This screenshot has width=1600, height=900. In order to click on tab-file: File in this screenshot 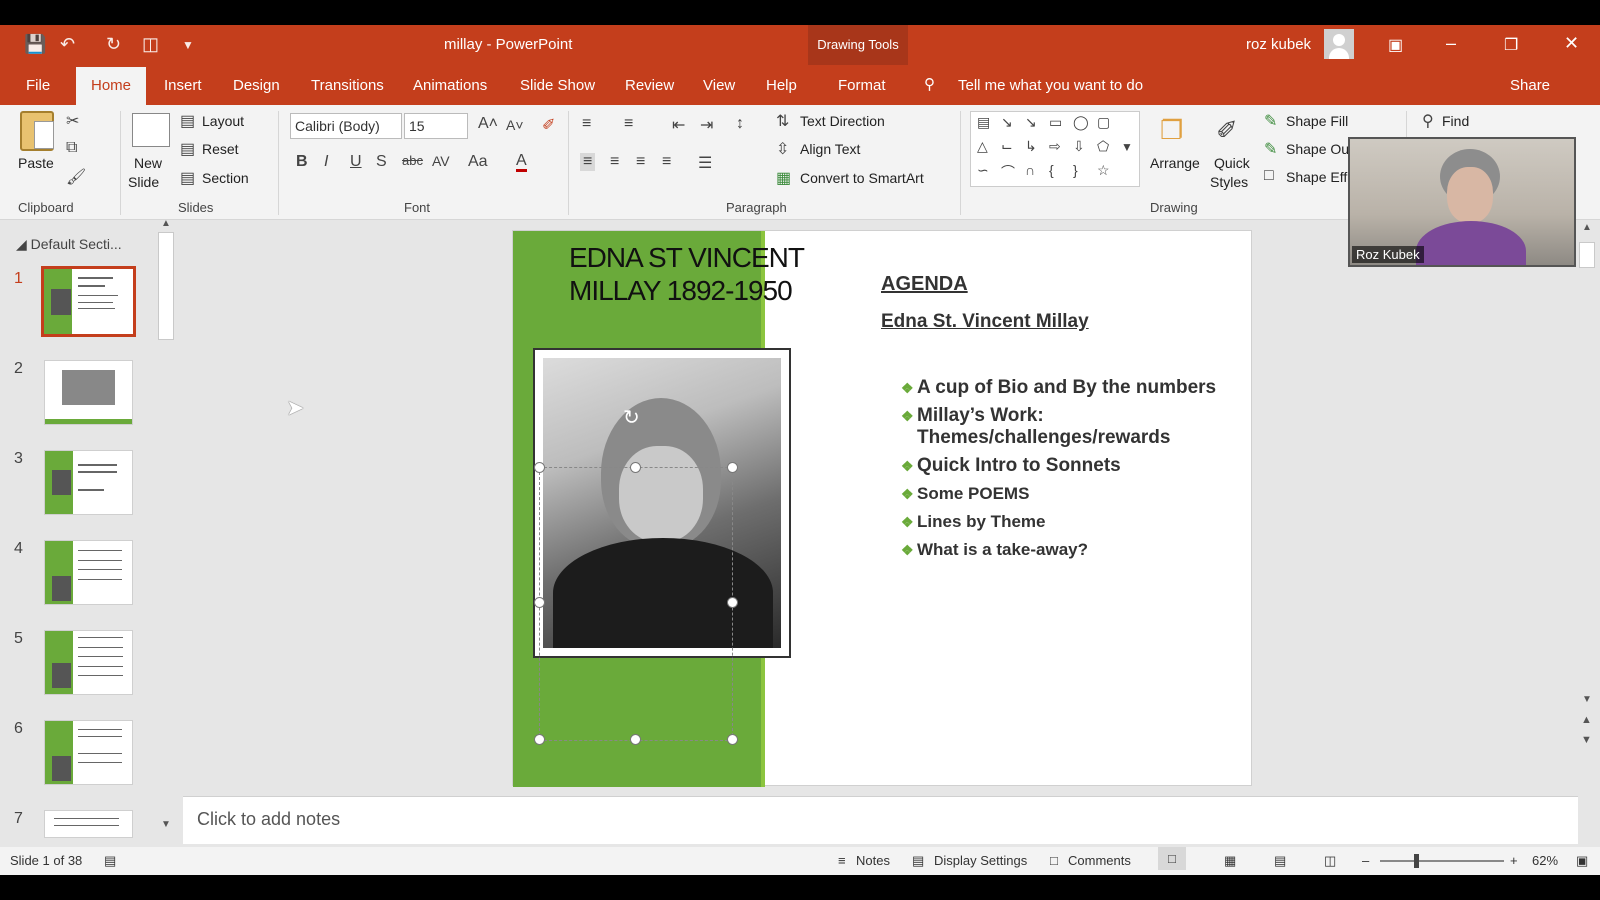, I will do `click(38, 85)`.